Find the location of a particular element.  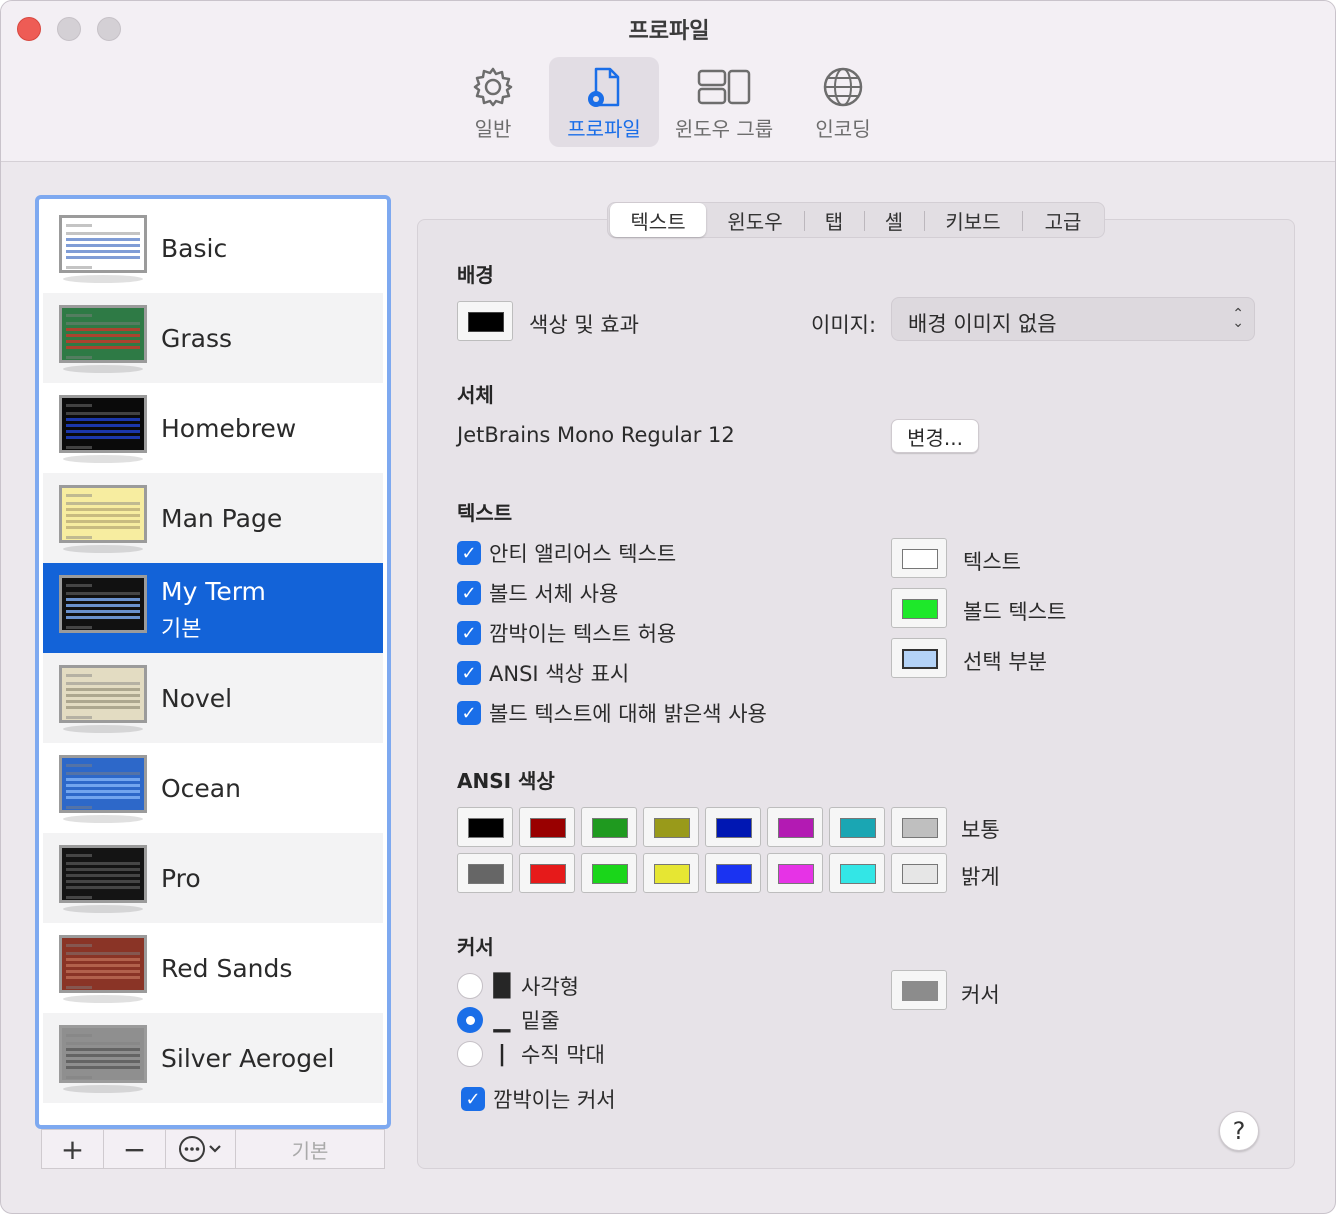

cursor-heading: 커서 is located at coordinates (475, 947).